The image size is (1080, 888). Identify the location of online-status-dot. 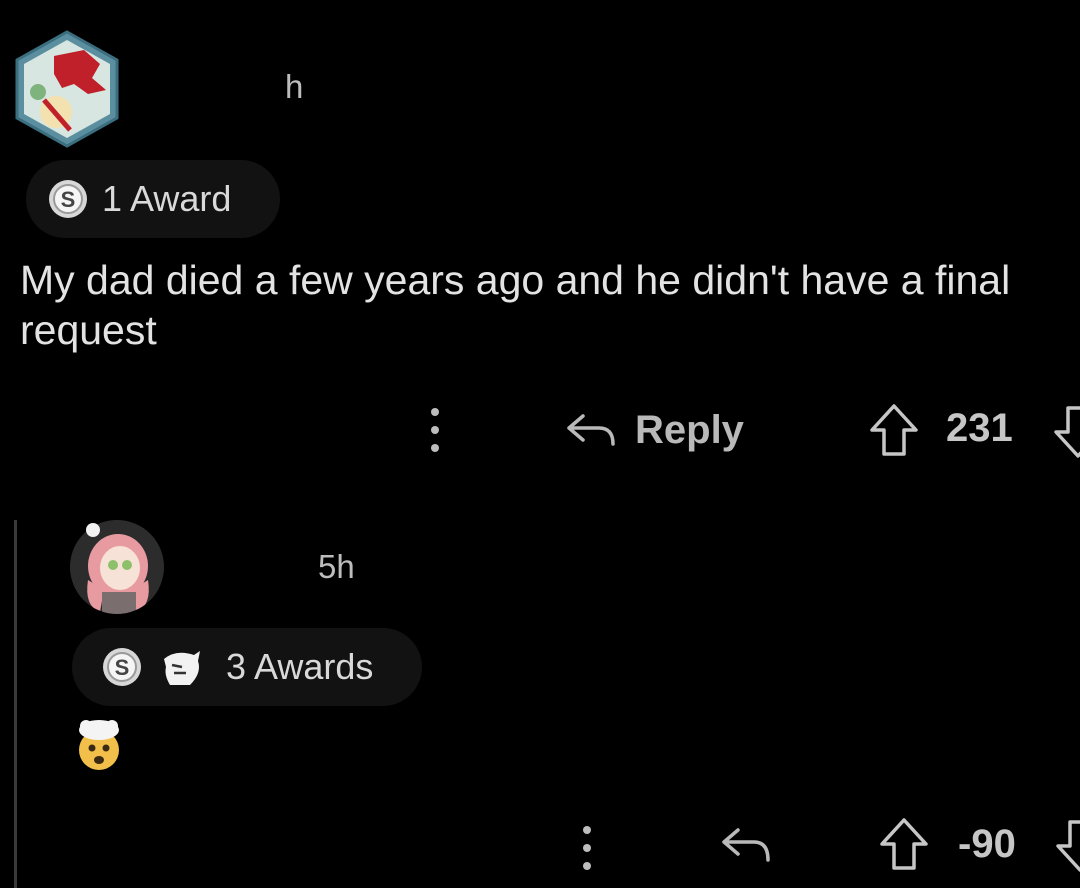
(93, 530).